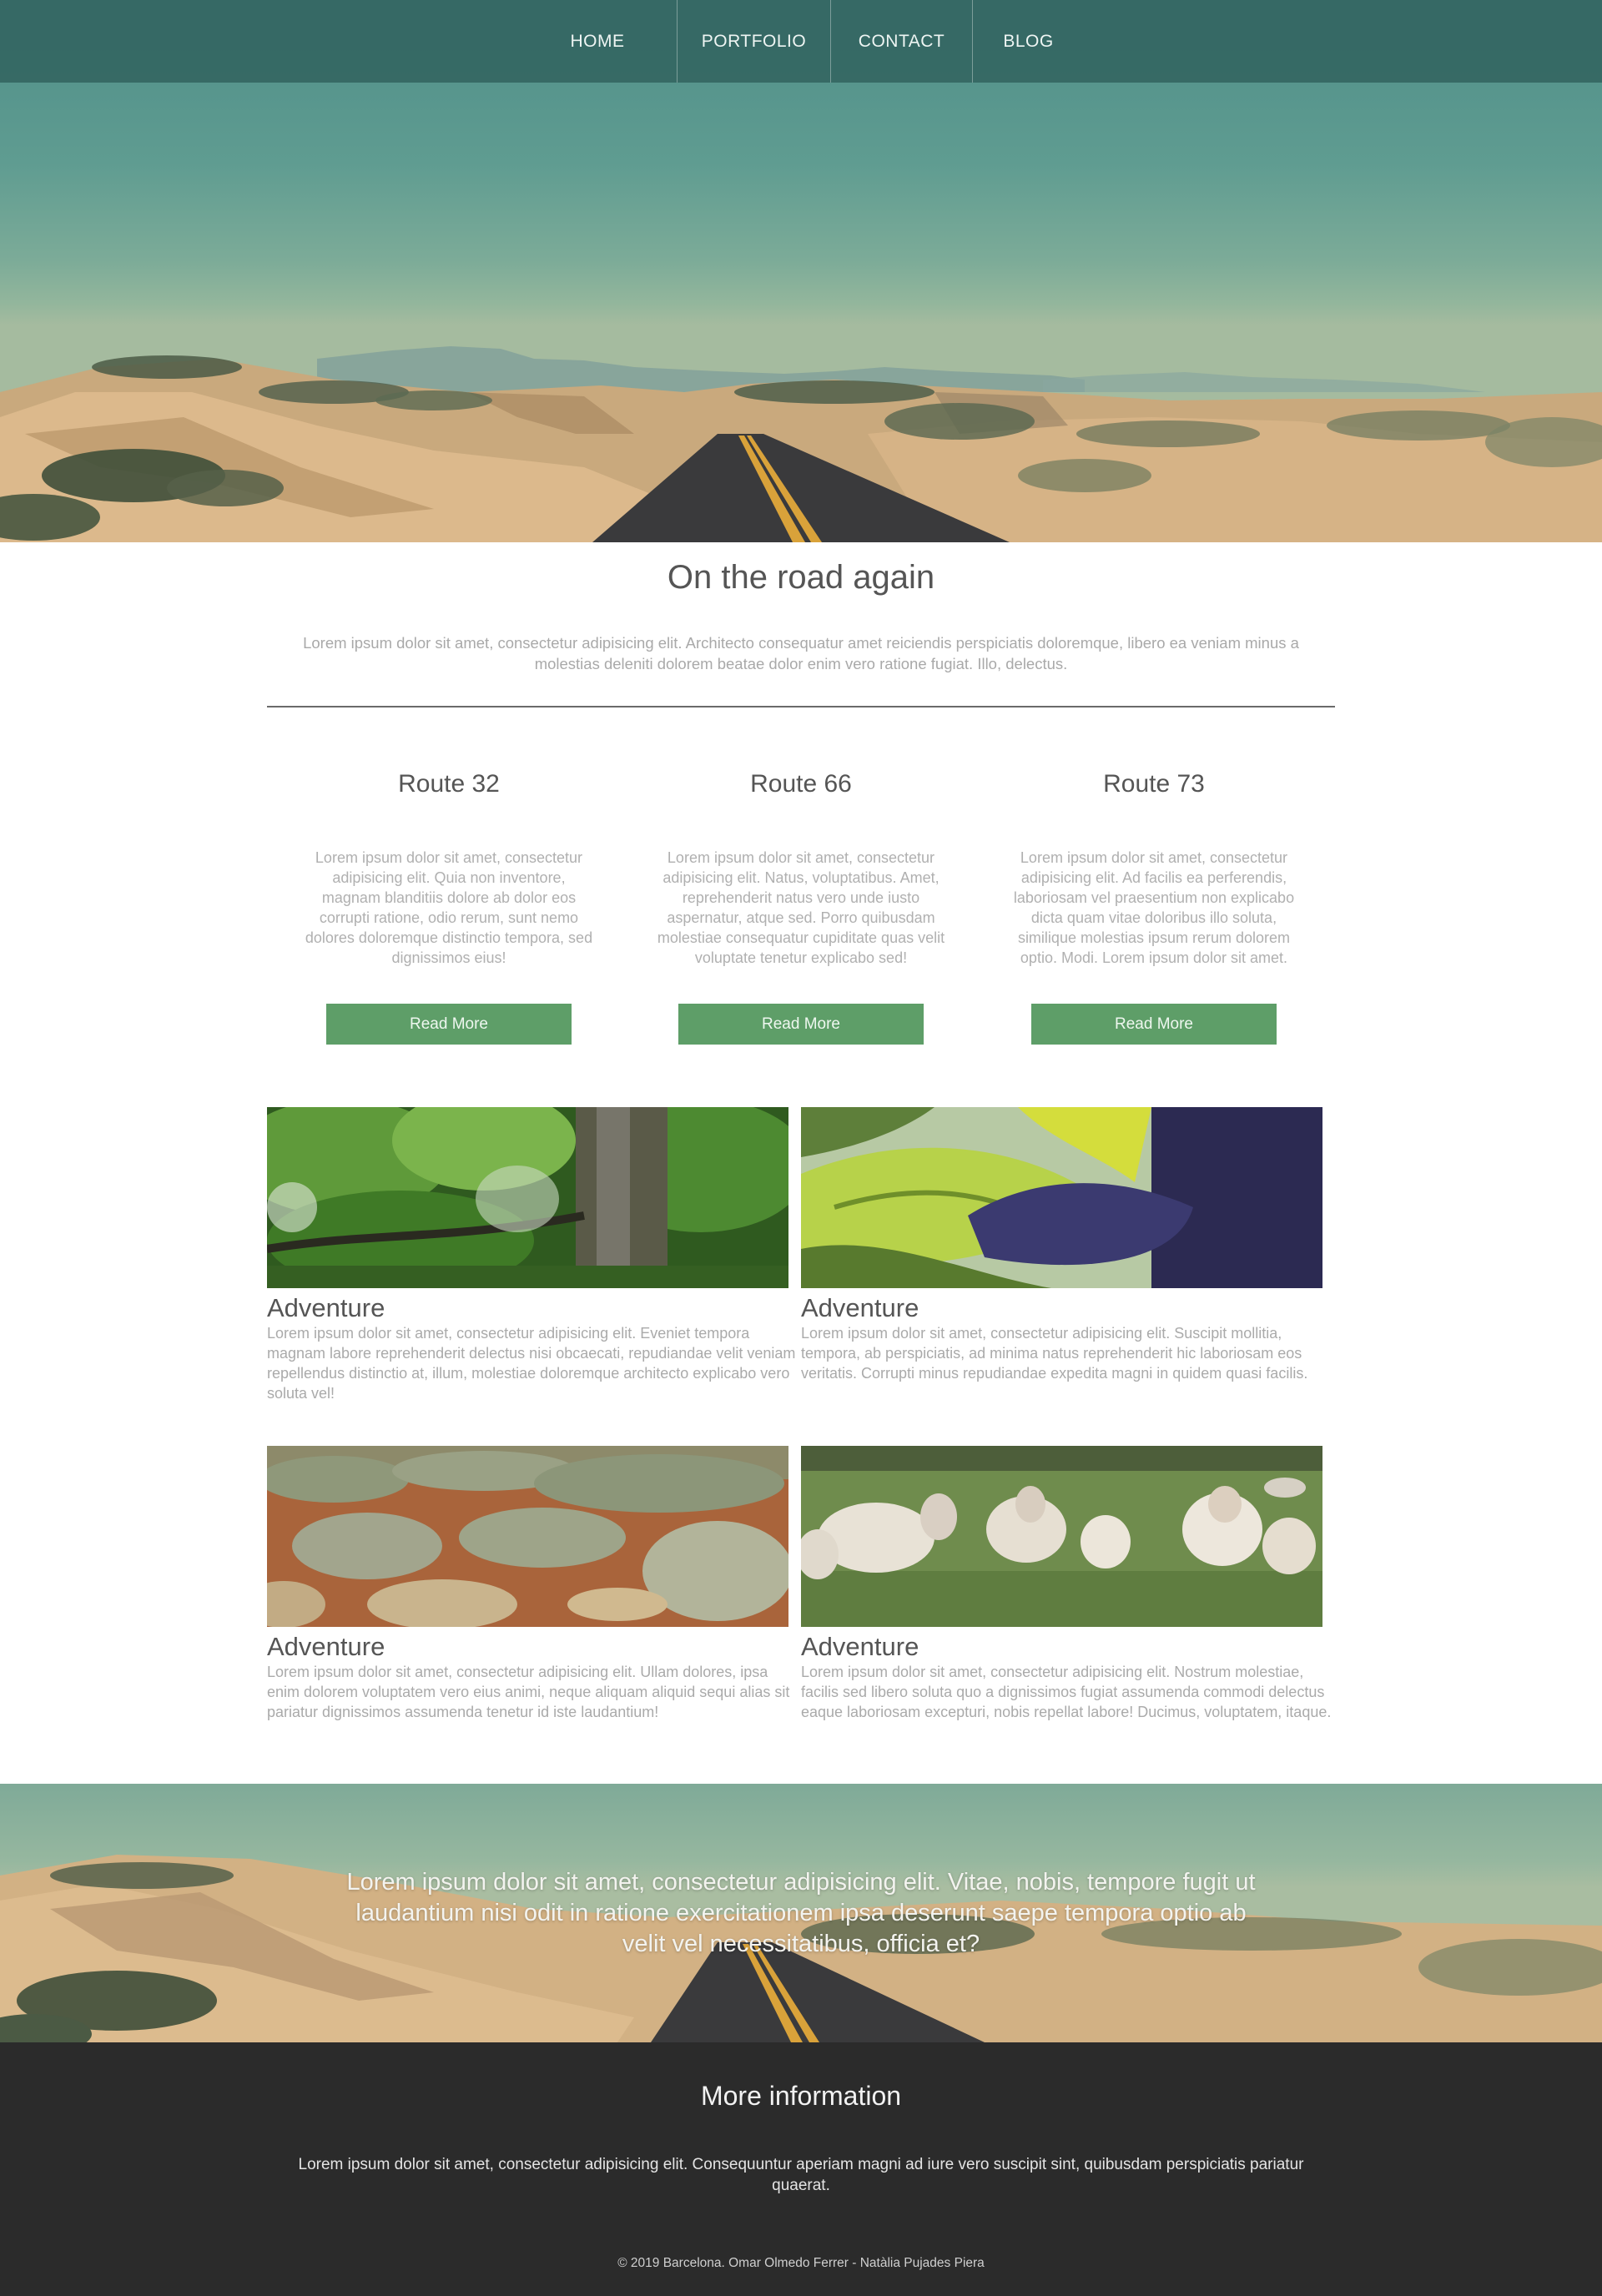 The width and height of the screenshot is (1602, 2296). What do you see at coordinates (801, 706) in the screenshot?
I see `section-divider` at bounding box center [801, 706].